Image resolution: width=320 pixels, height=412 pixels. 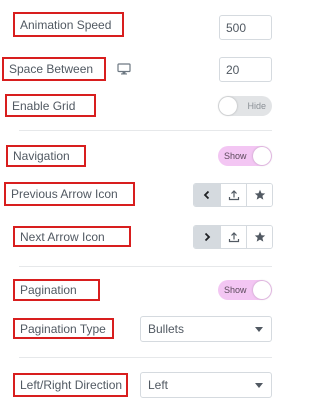 I want to click on left-right-direction-label: Left/Right Direction, so click(x=70, y=385).